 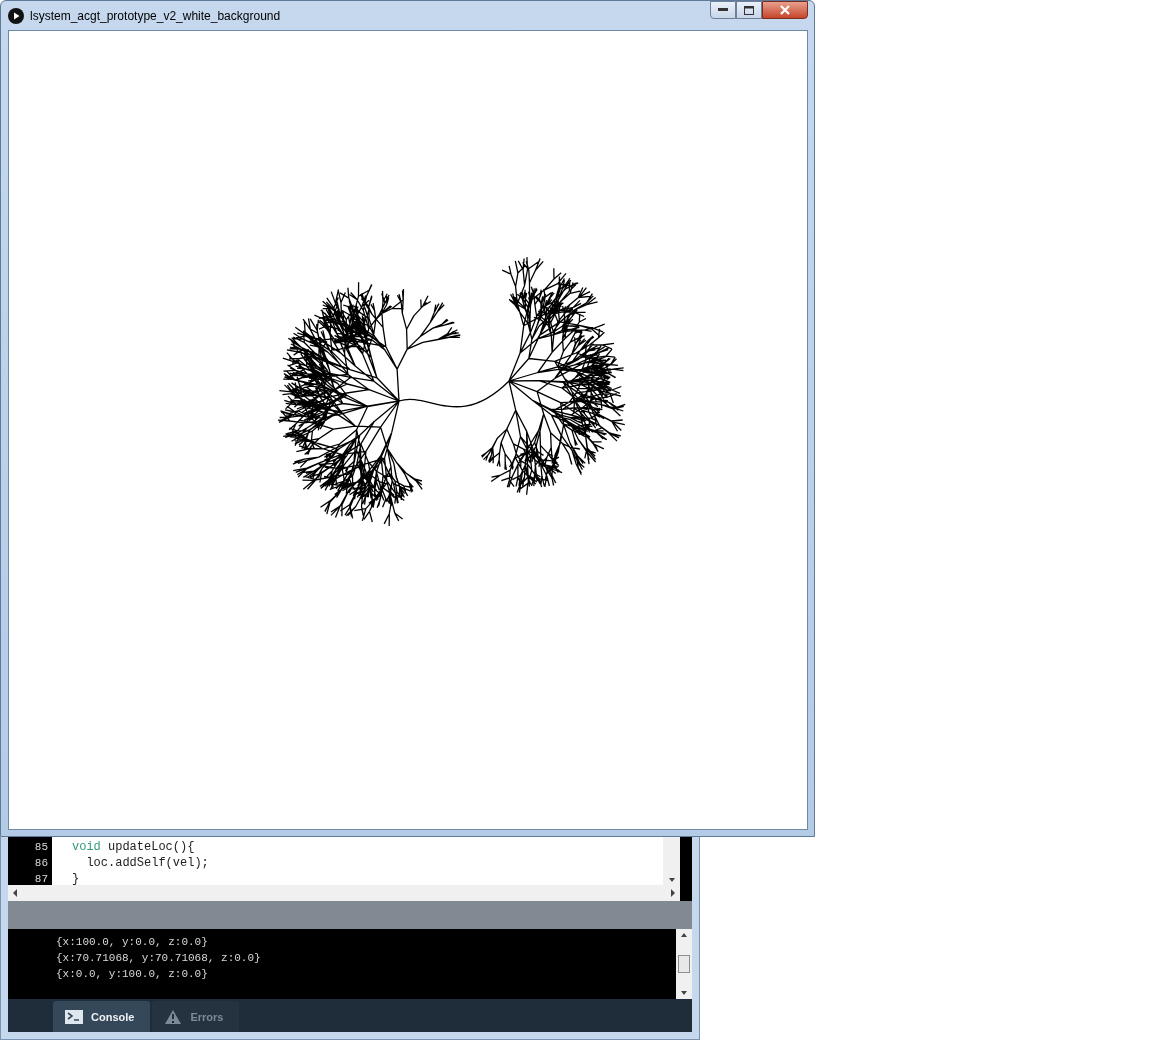 I want to click on editor-edge, so click(x=686, y=861).